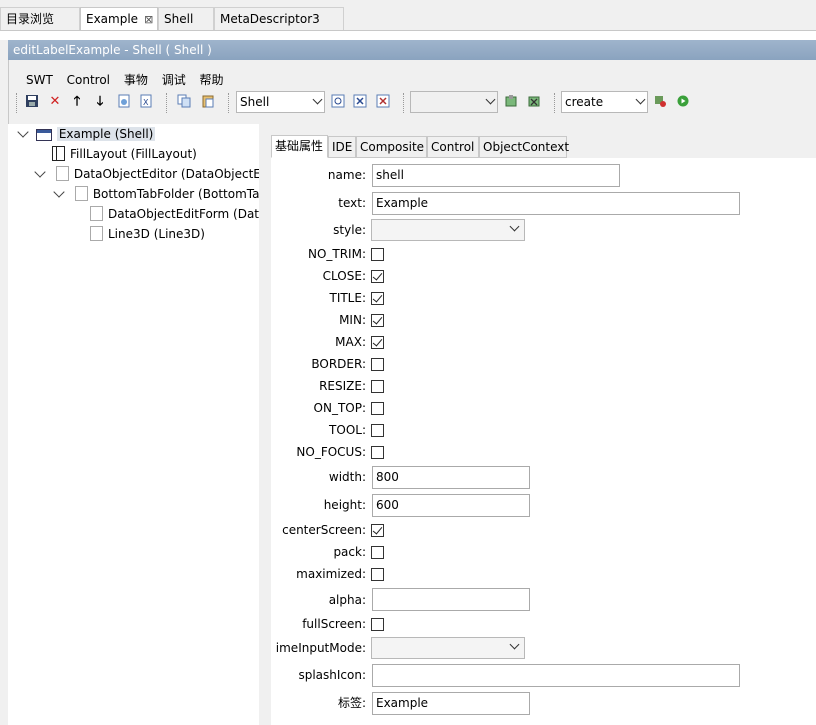  What do you see at coordinates (556, 675) in the screenshot?
I see `splash-icon-field` at bounding box center [556, 675].